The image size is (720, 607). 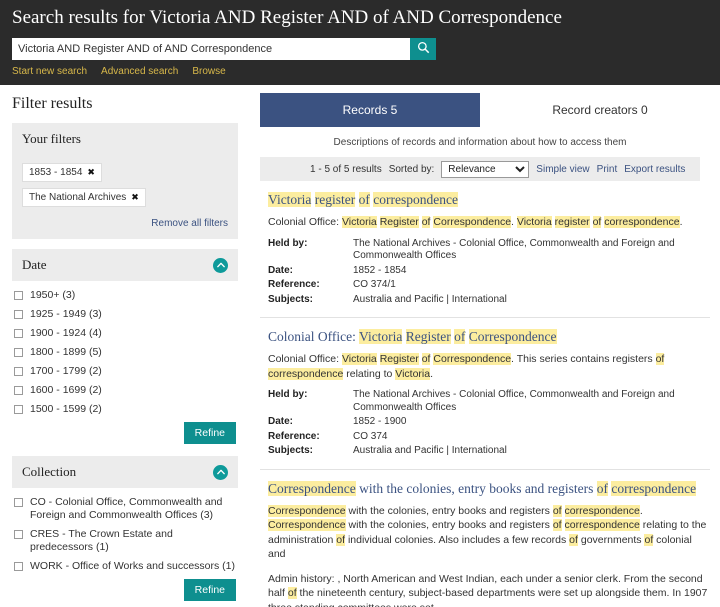 I want to click on search-input, so click(x=211, y=49).